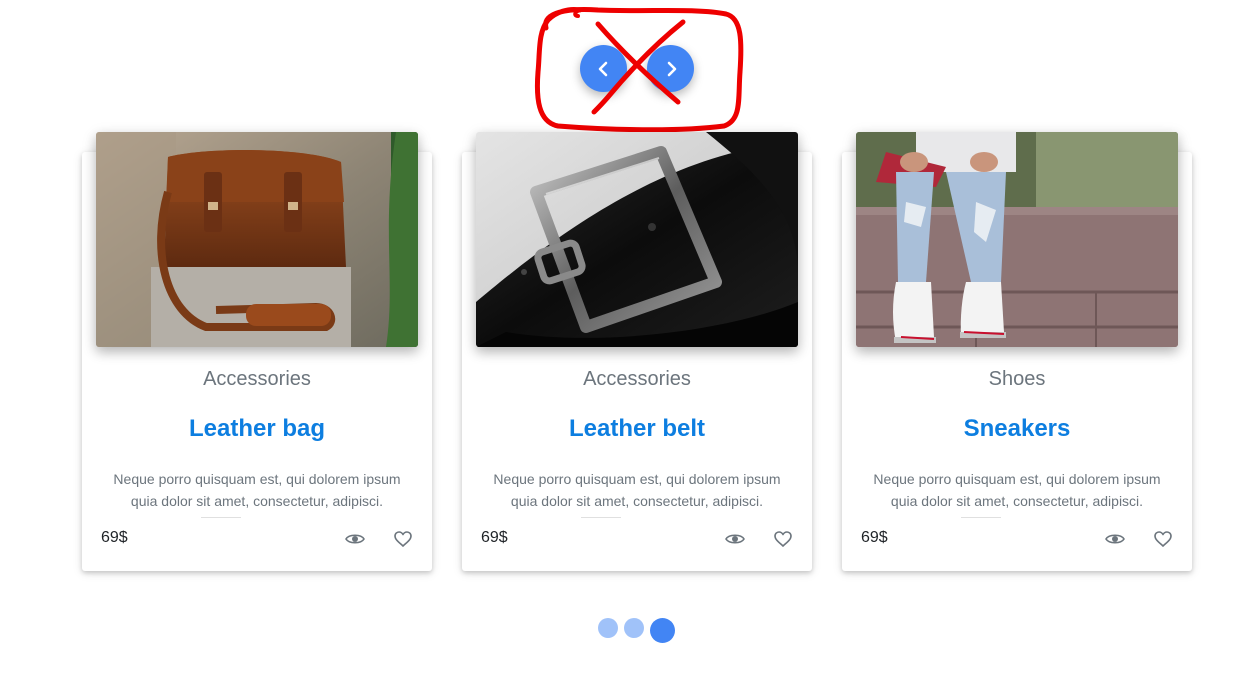  I want to click on leather-belt-image, so click(637, 239).